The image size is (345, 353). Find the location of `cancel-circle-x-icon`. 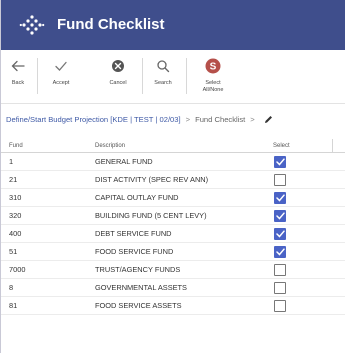

cancel-circle-x-icon is located at coordinates (118, 66).